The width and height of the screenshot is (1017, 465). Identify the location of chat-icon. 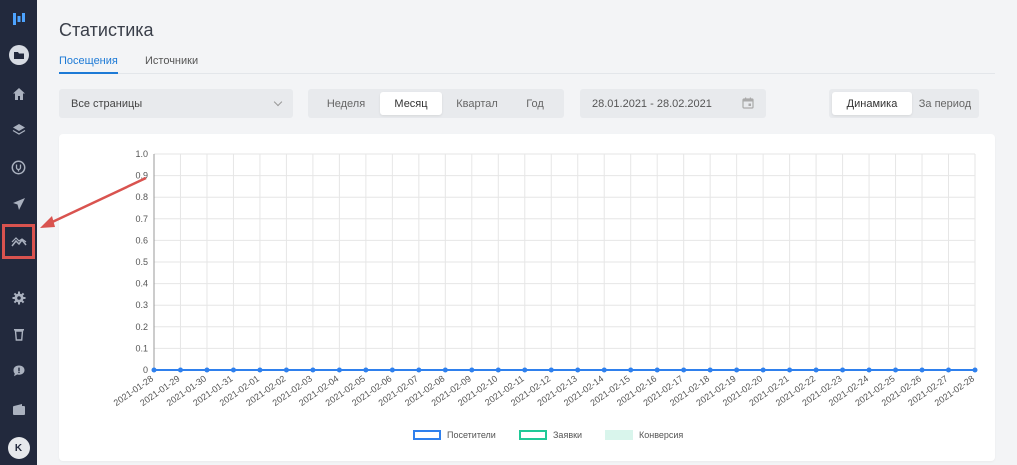
(18, 371).